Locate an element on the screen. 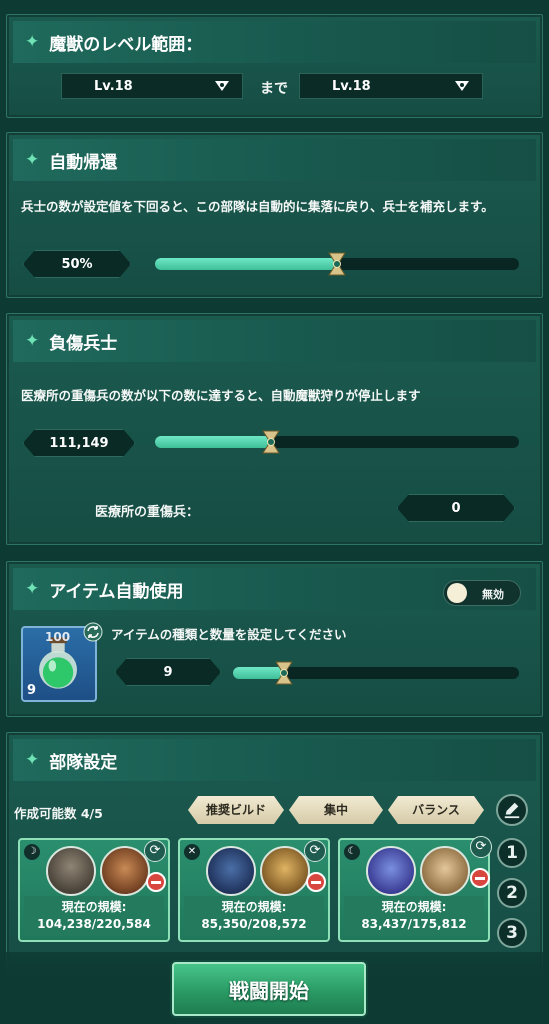 The height and width of the screenshot is (1024, 549). auto-return-value-text: 50% is located at coordinates (77, 264).